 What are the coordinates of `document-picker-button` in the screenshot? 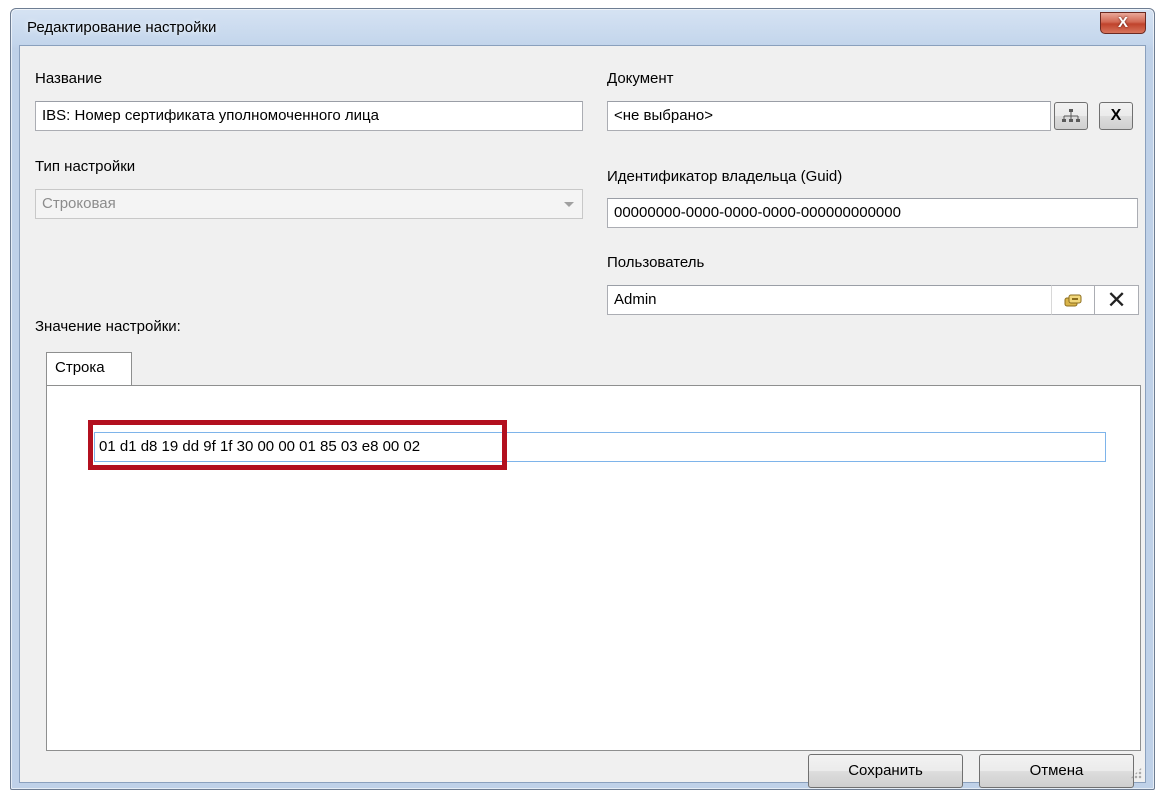 It's located at (1071, 116).